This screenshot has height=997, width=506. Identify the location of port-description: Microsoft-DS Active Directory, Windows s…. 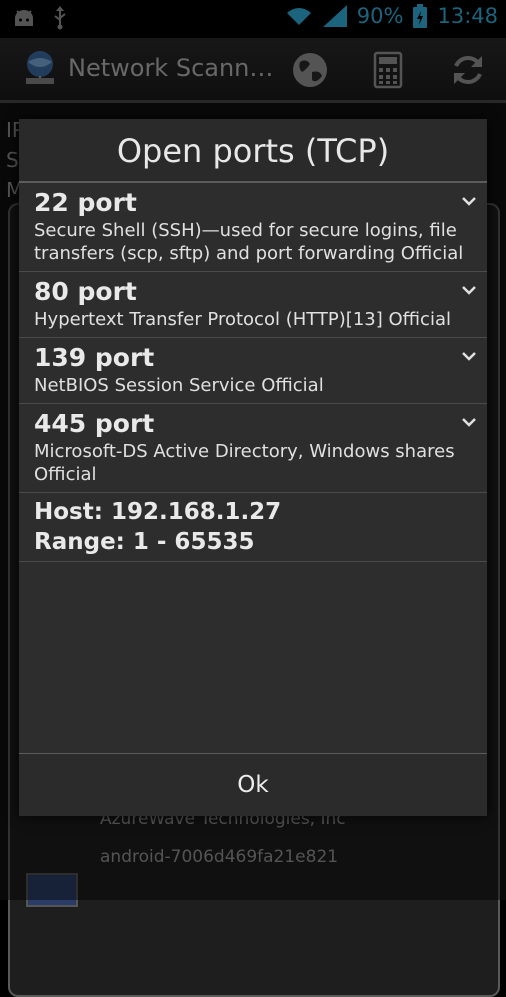
(244, 463).